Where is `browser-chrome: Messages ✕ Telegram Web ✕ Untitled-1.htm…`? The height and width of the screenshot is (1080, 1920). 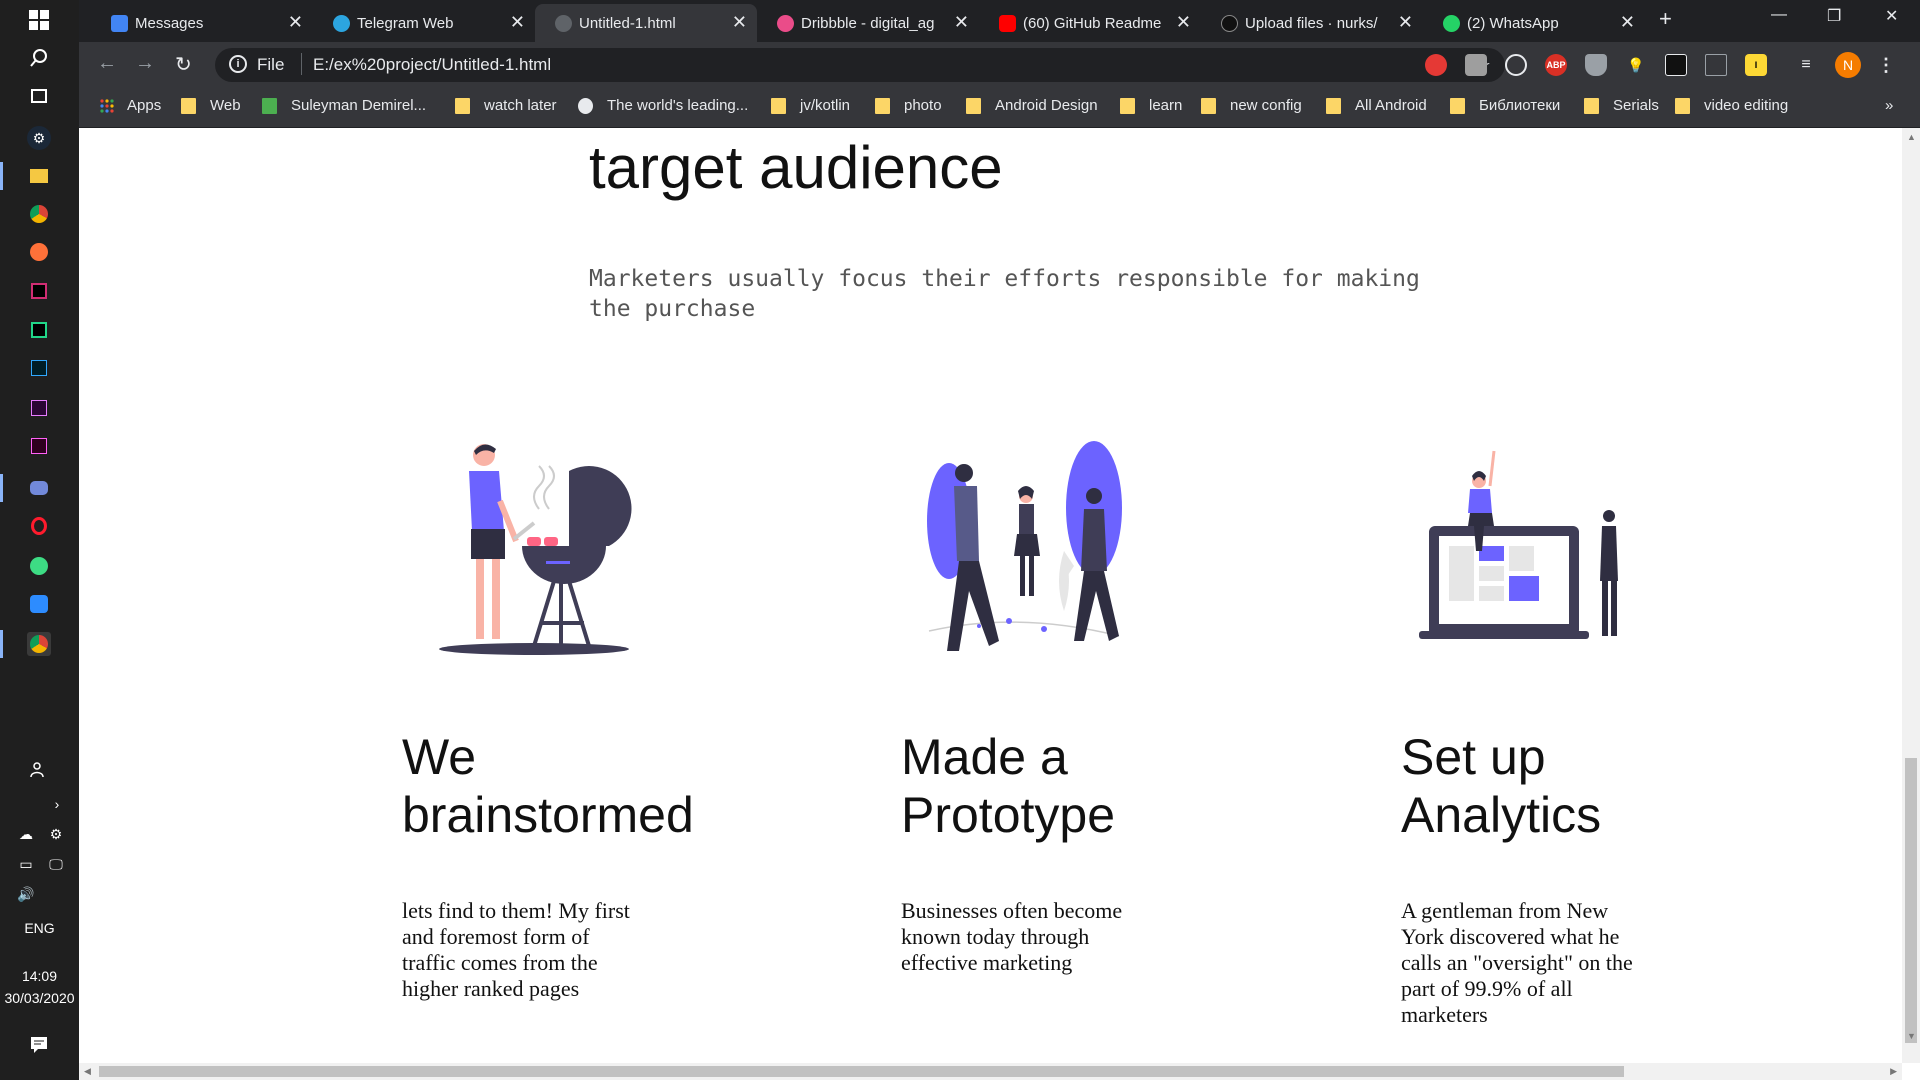 browser-chrome: Messages ✕ Telegram Web ✕ Untitled-1.htm… is located at coordinates (999, 64).